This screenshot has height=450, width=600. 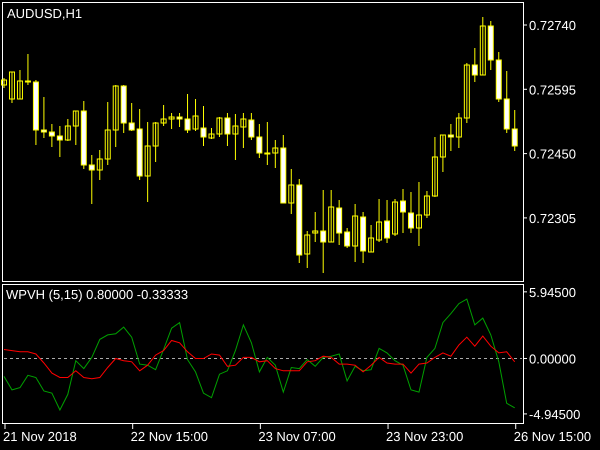 What do you see at coordinates (297, 436) in the screenshot?
I see `time-label: 23 Nov 07:00` at bounding box center [297, 436].